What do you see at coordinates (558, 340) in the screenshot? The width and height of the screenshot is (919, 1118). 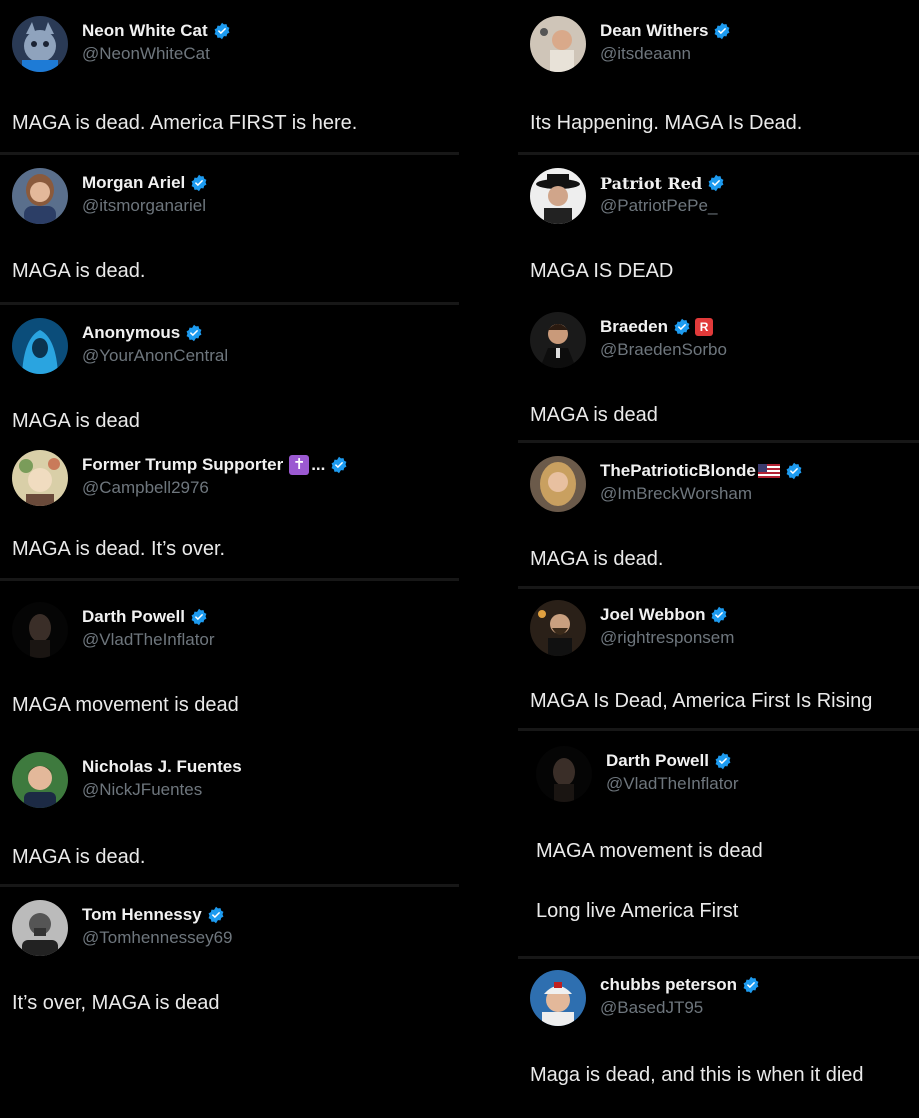 I see `suit-man-avatar` at bounding box center [558, 340].